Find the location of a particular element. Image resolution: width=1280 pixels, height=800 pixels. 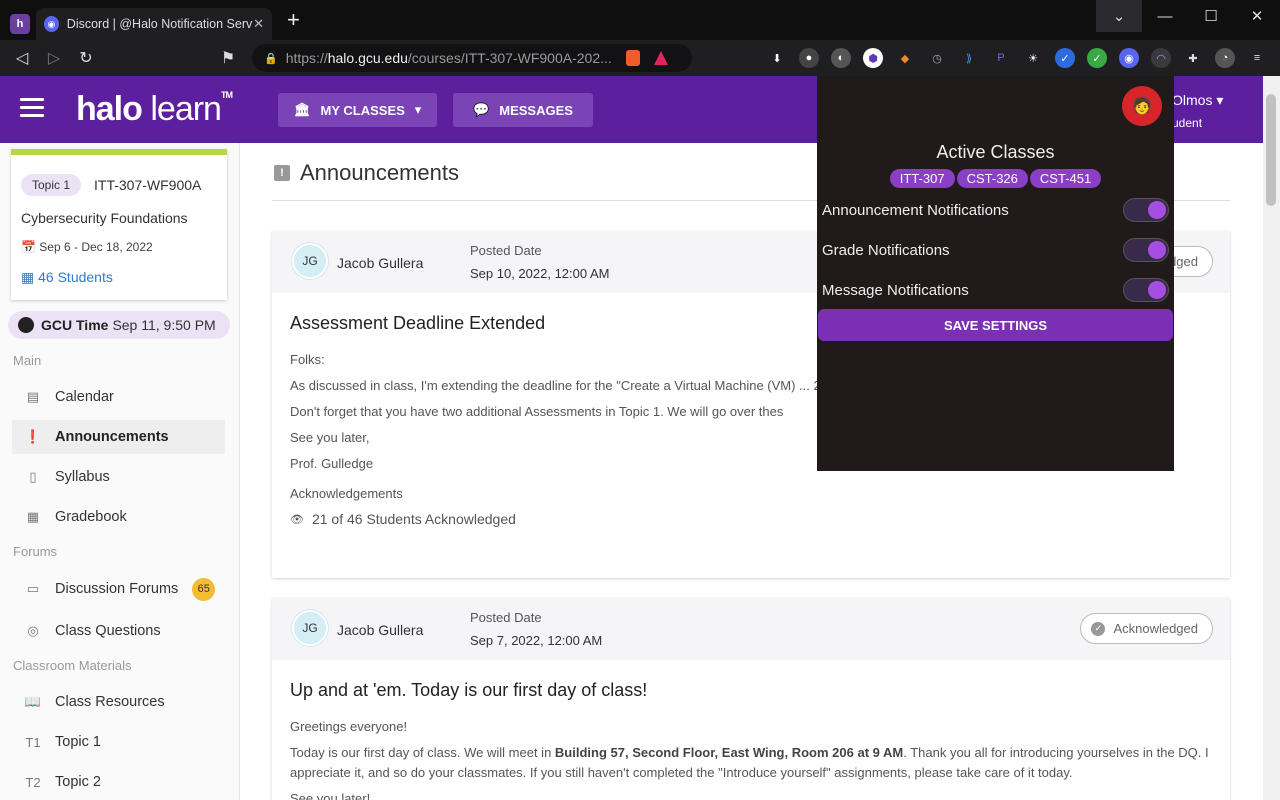

sidebar-item-gradebook: ▦ Gradebook is located at coordinates (118, 517).